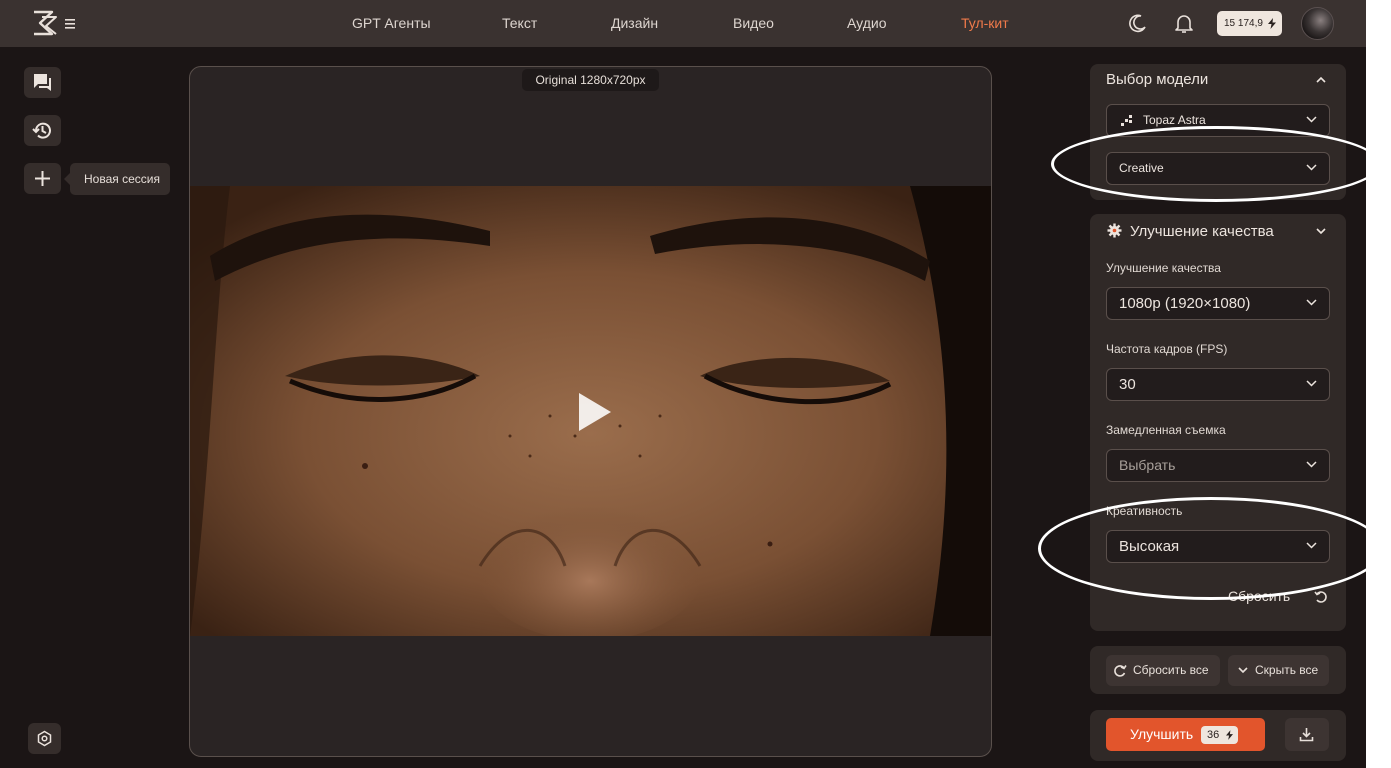  What do you see at coordinates (590, 80) in the screenshot?
I see `original-size-label: Original 1280x720px` at bounding box center [590, 80].